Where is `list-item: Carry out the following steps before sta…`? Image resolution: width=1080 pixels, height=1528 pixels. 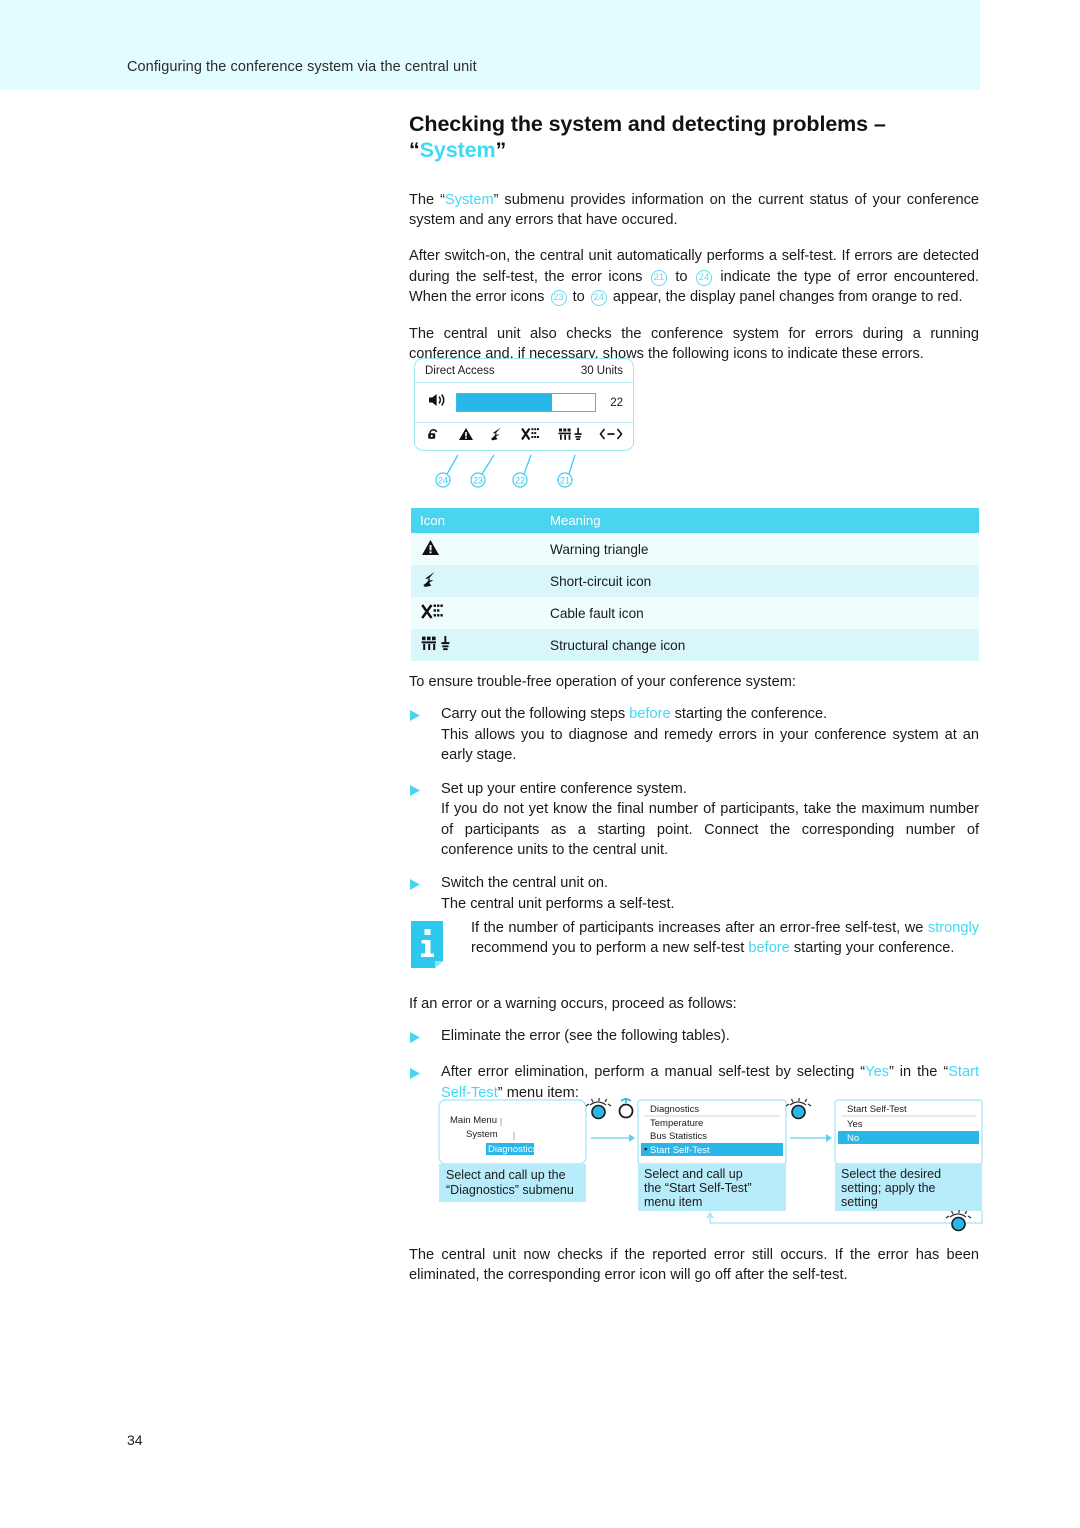 list-item: Carry out the following steps before sta… is located at coordinates (694, 734).